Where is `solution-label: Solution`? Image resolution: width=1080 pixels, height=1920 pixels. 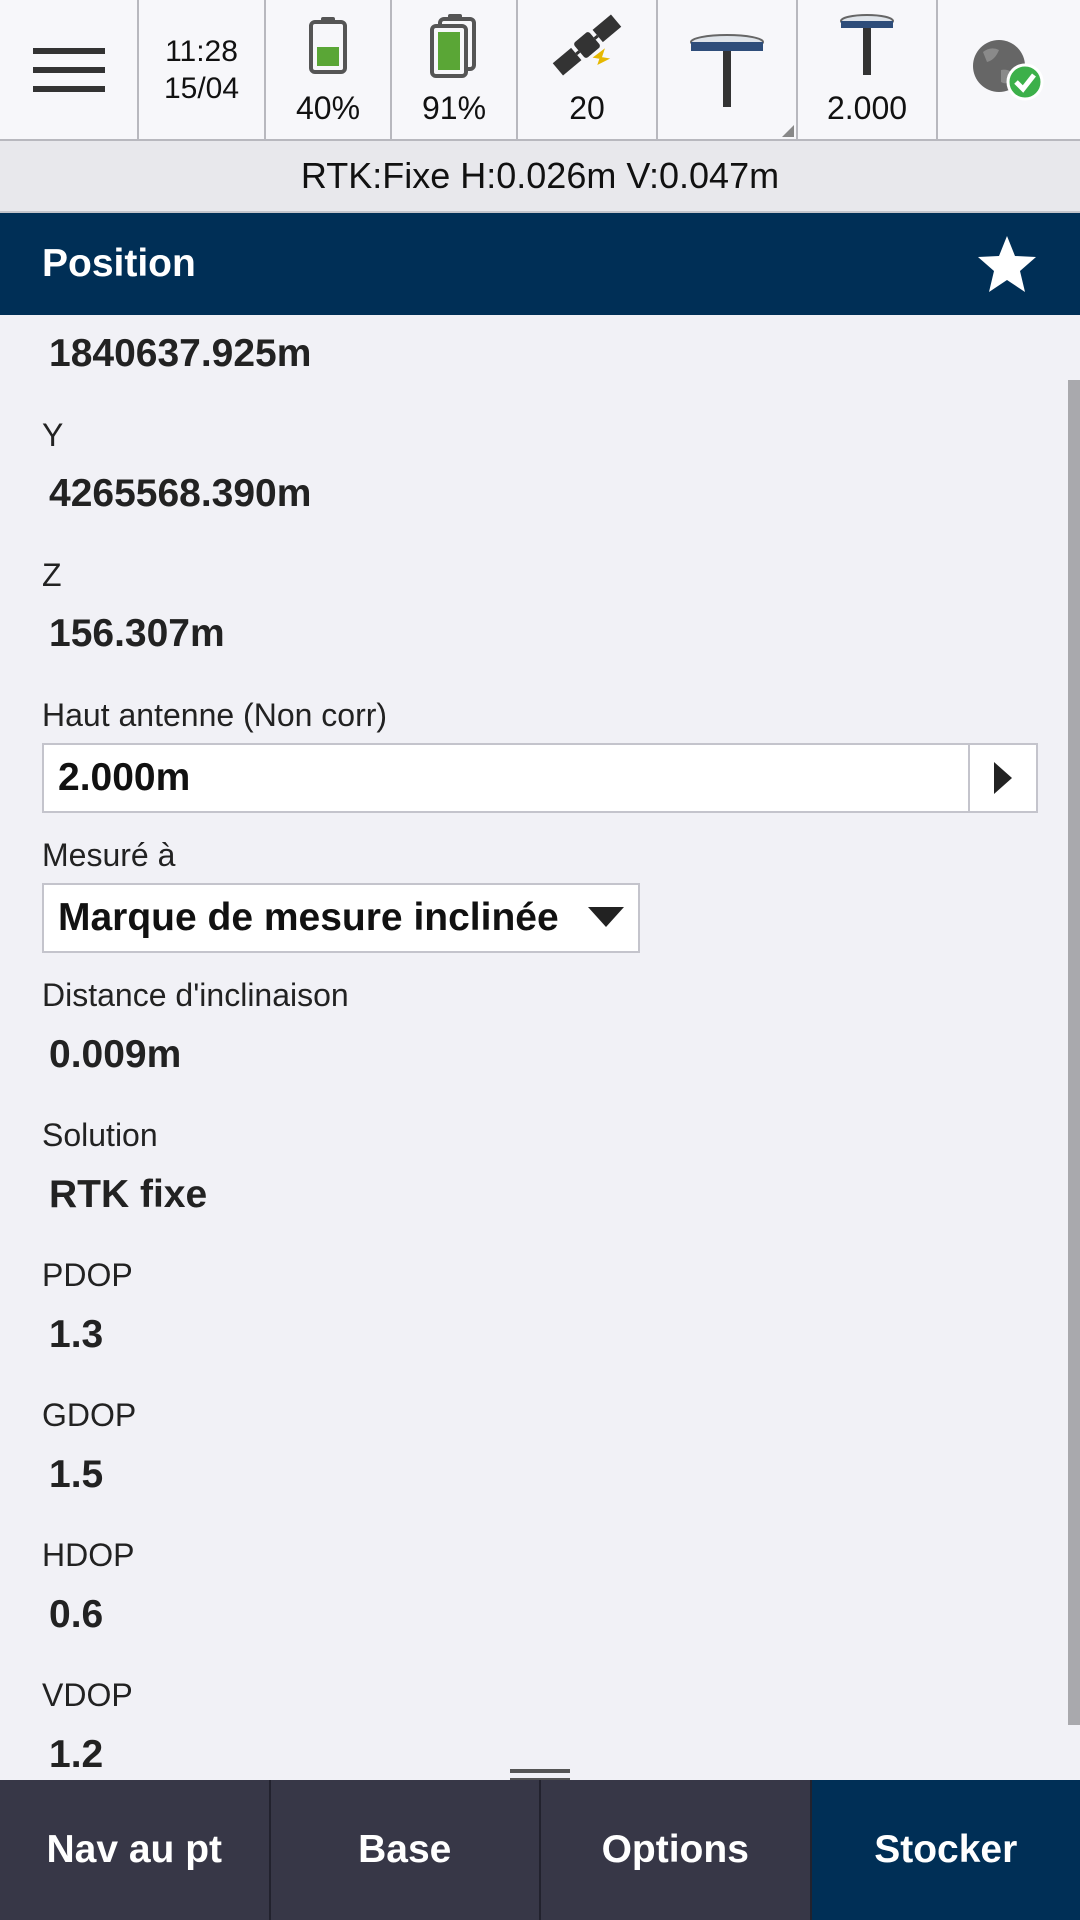 solution-label: Solution is located at coordinates (100, 1135).